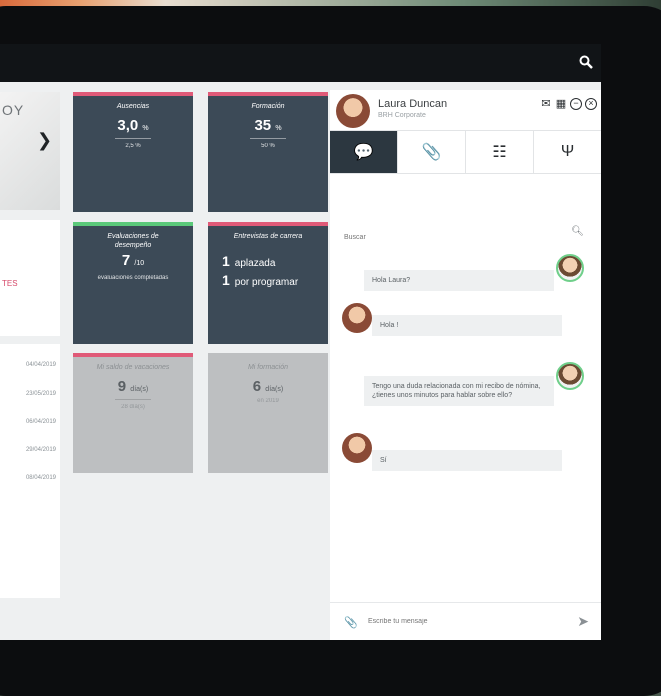 The image size is (661, 696). Describe the element at coordinates (458, 621) in the screenshot. I see `message-input` at that location.